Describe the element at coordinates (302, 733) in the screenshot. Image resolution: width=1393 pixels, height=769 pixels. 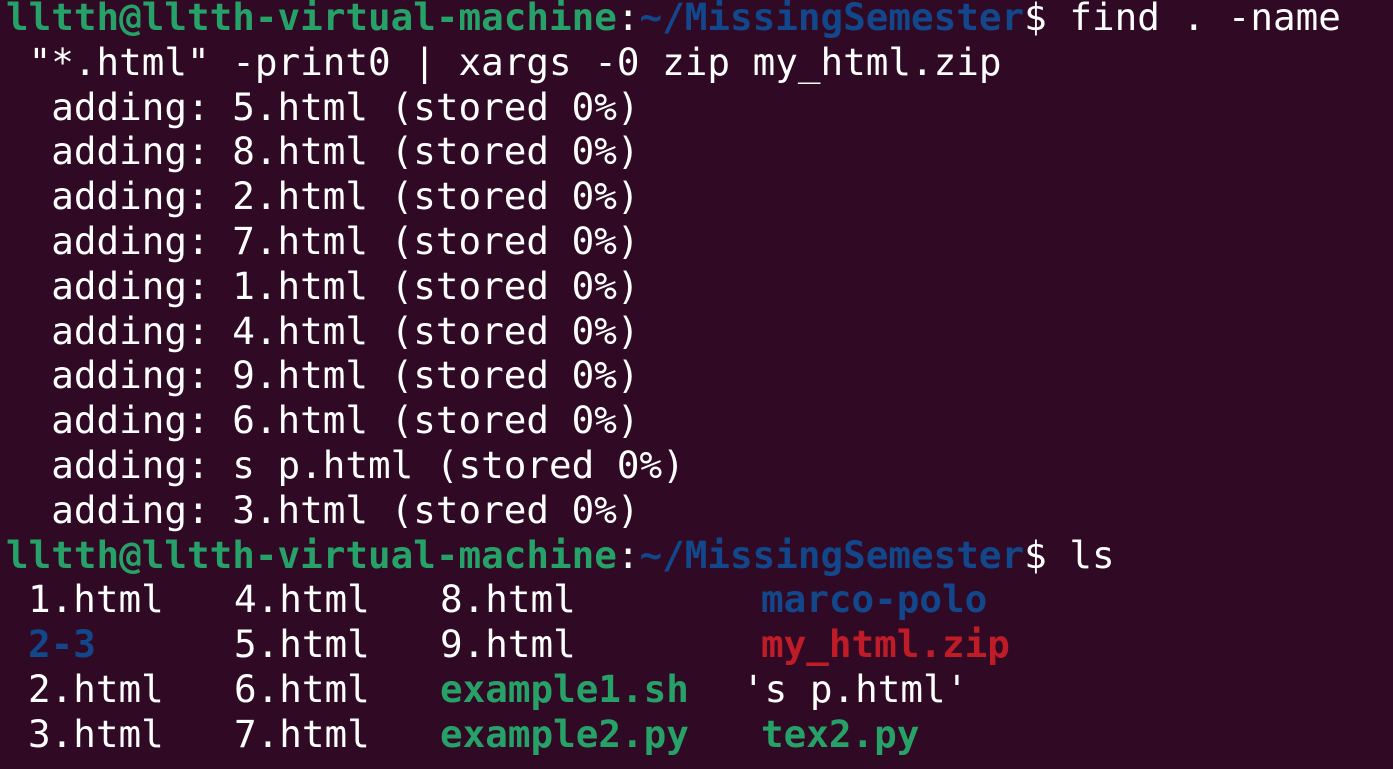
I see `ls-entry: 7.html` at that location.